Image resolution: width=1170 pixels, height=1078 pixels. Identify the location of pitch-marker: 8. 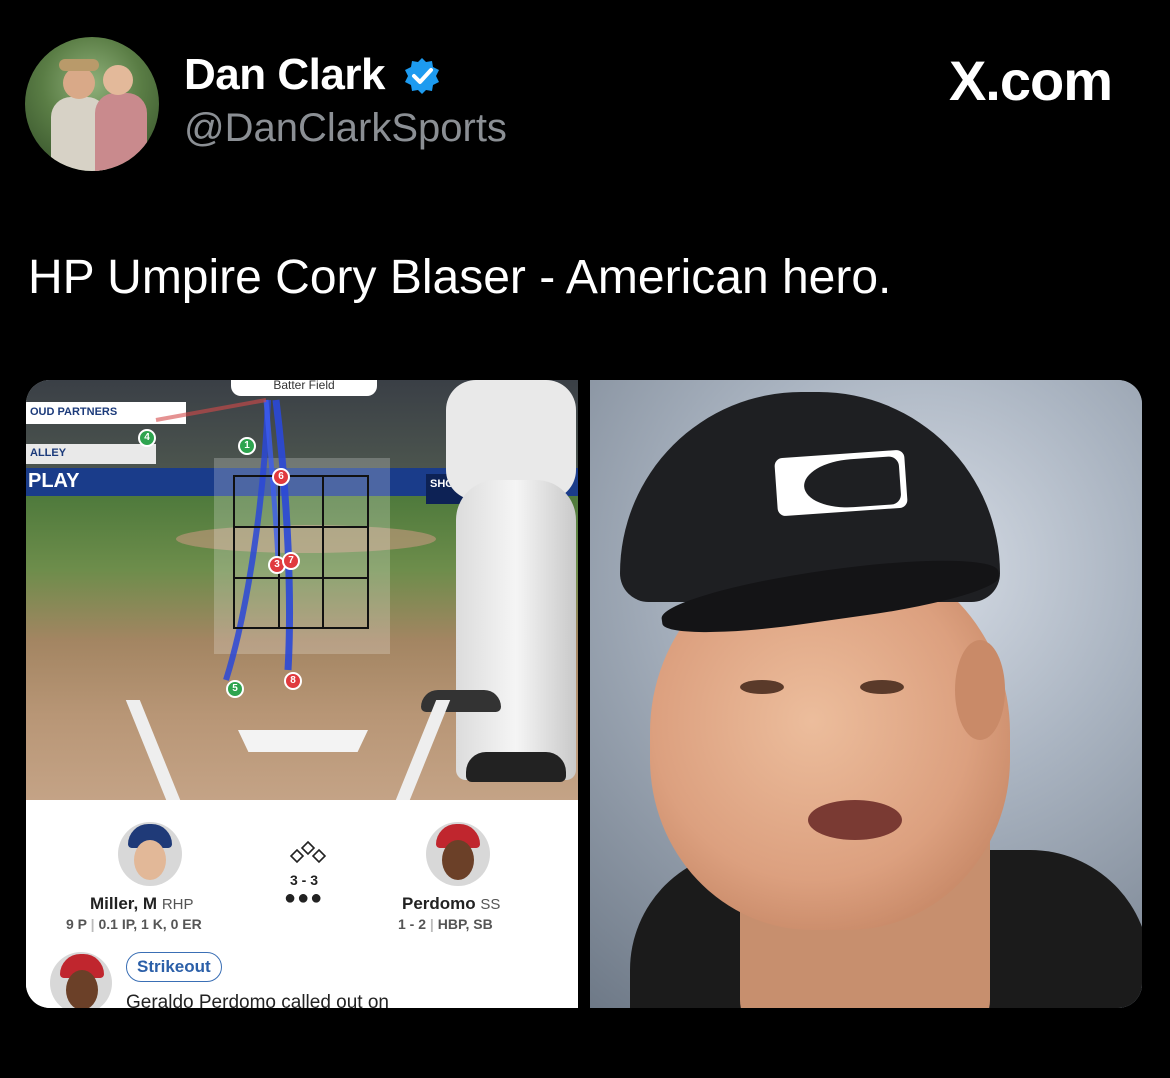
(293, 681).